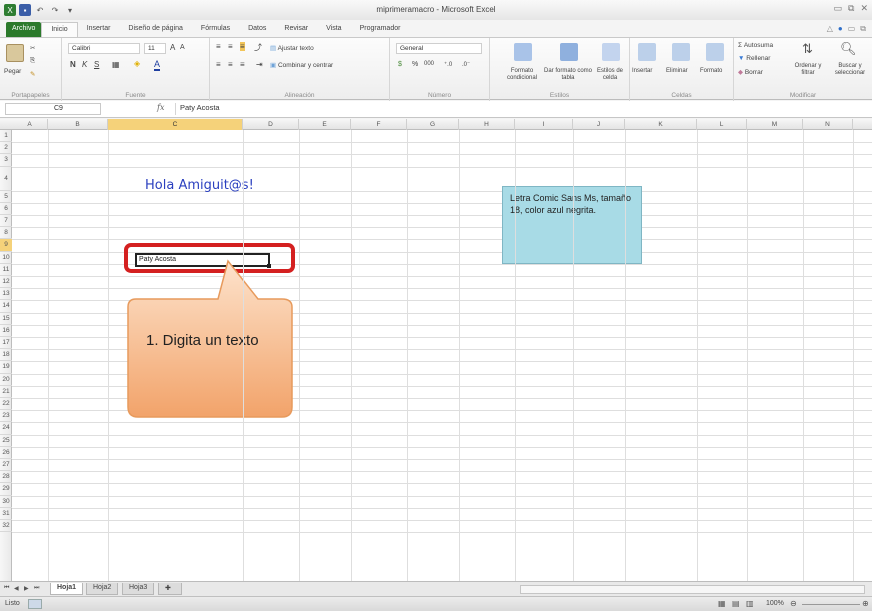 This screenshot has width=872, height=611. Describe the element at coordinates (30, 124) in the screenshot. I see `column-header-a: A` at that location.